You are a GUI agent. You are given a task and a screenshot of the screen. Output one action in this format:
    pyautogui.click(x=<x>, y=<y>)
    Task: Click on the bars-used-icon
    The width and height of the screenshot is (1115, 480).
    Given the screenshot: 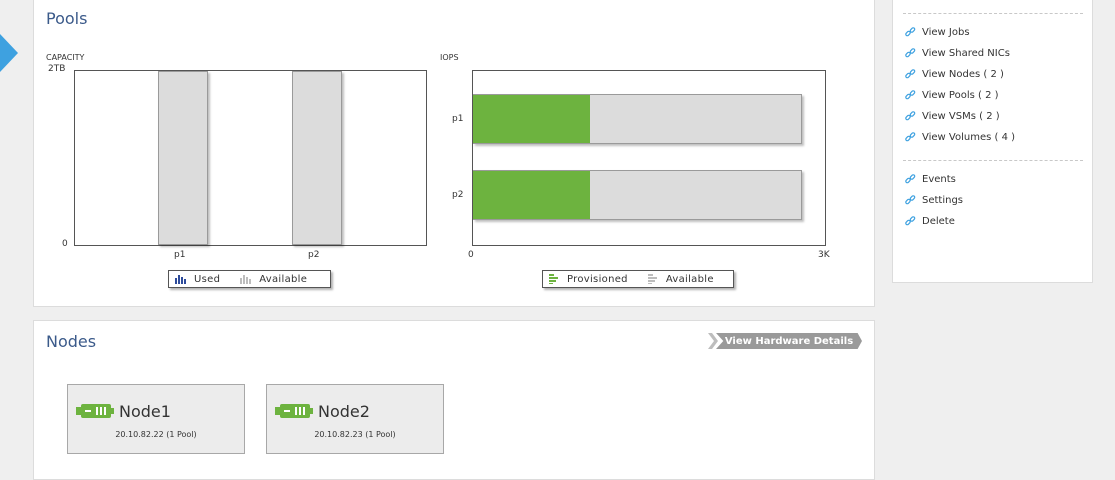 What is the action you would take?
    pyautogui.click(x=180, y=279)
    